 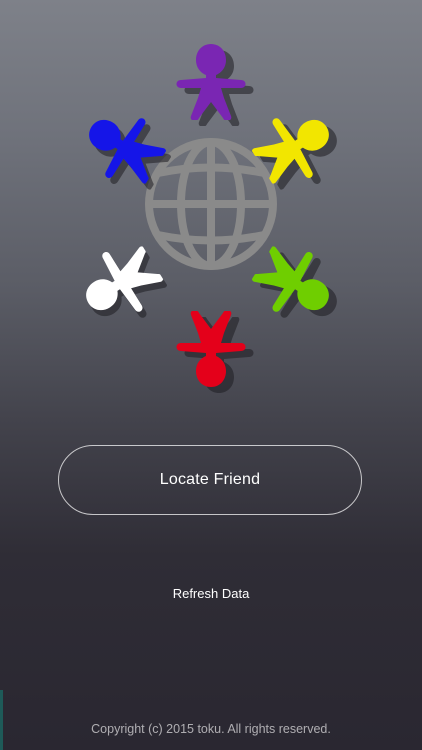 I want to click on locate-friend-label: Locate Friend, so click(x=210, y=479).